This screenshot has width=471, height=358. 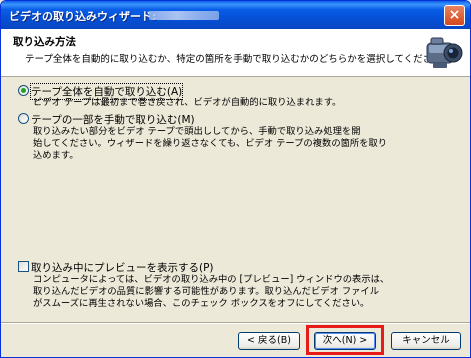 What do you see at coordinates (23, 90) in the screenshot?
I see `radio-auto-capture` at bounding box center [23, 90].